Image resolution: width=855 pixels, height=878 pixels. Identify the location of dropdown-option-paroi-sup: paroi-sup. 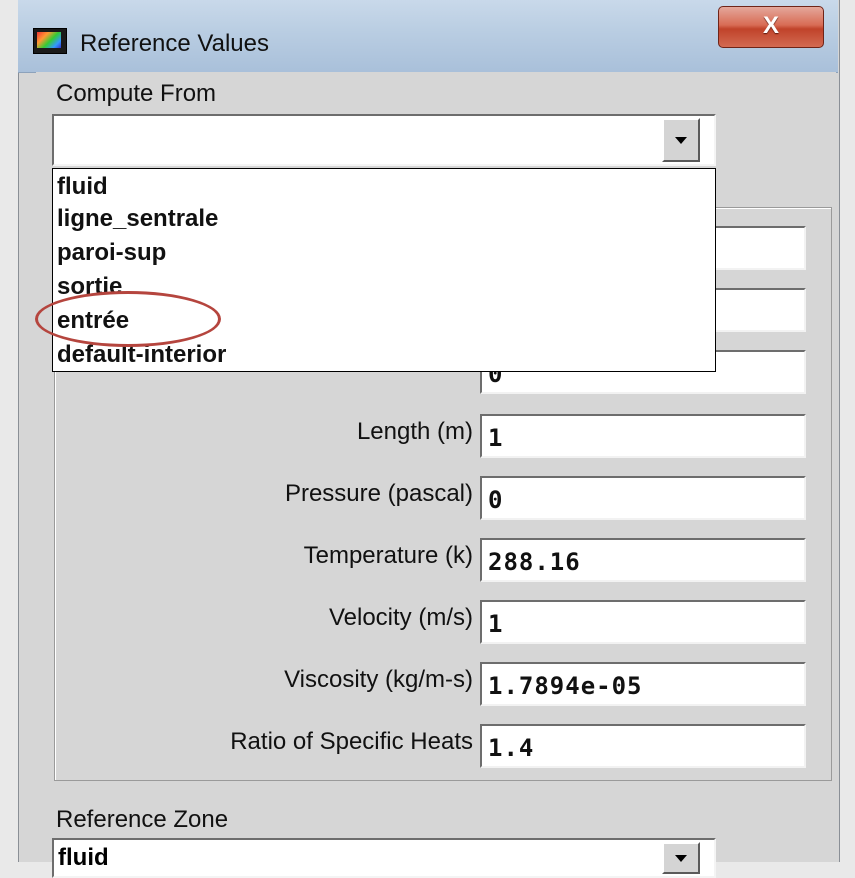
(111, 253).